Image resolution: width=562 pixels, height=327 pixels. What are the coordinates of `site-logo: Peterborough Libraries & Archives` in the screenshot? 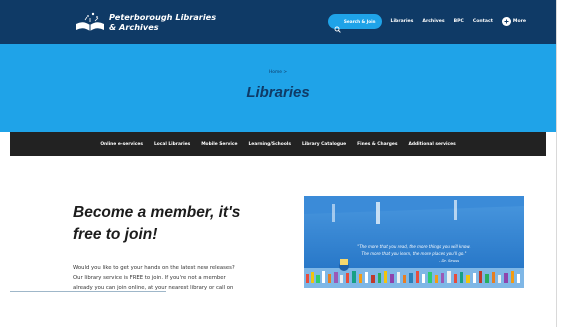 It's located at (145, 22).